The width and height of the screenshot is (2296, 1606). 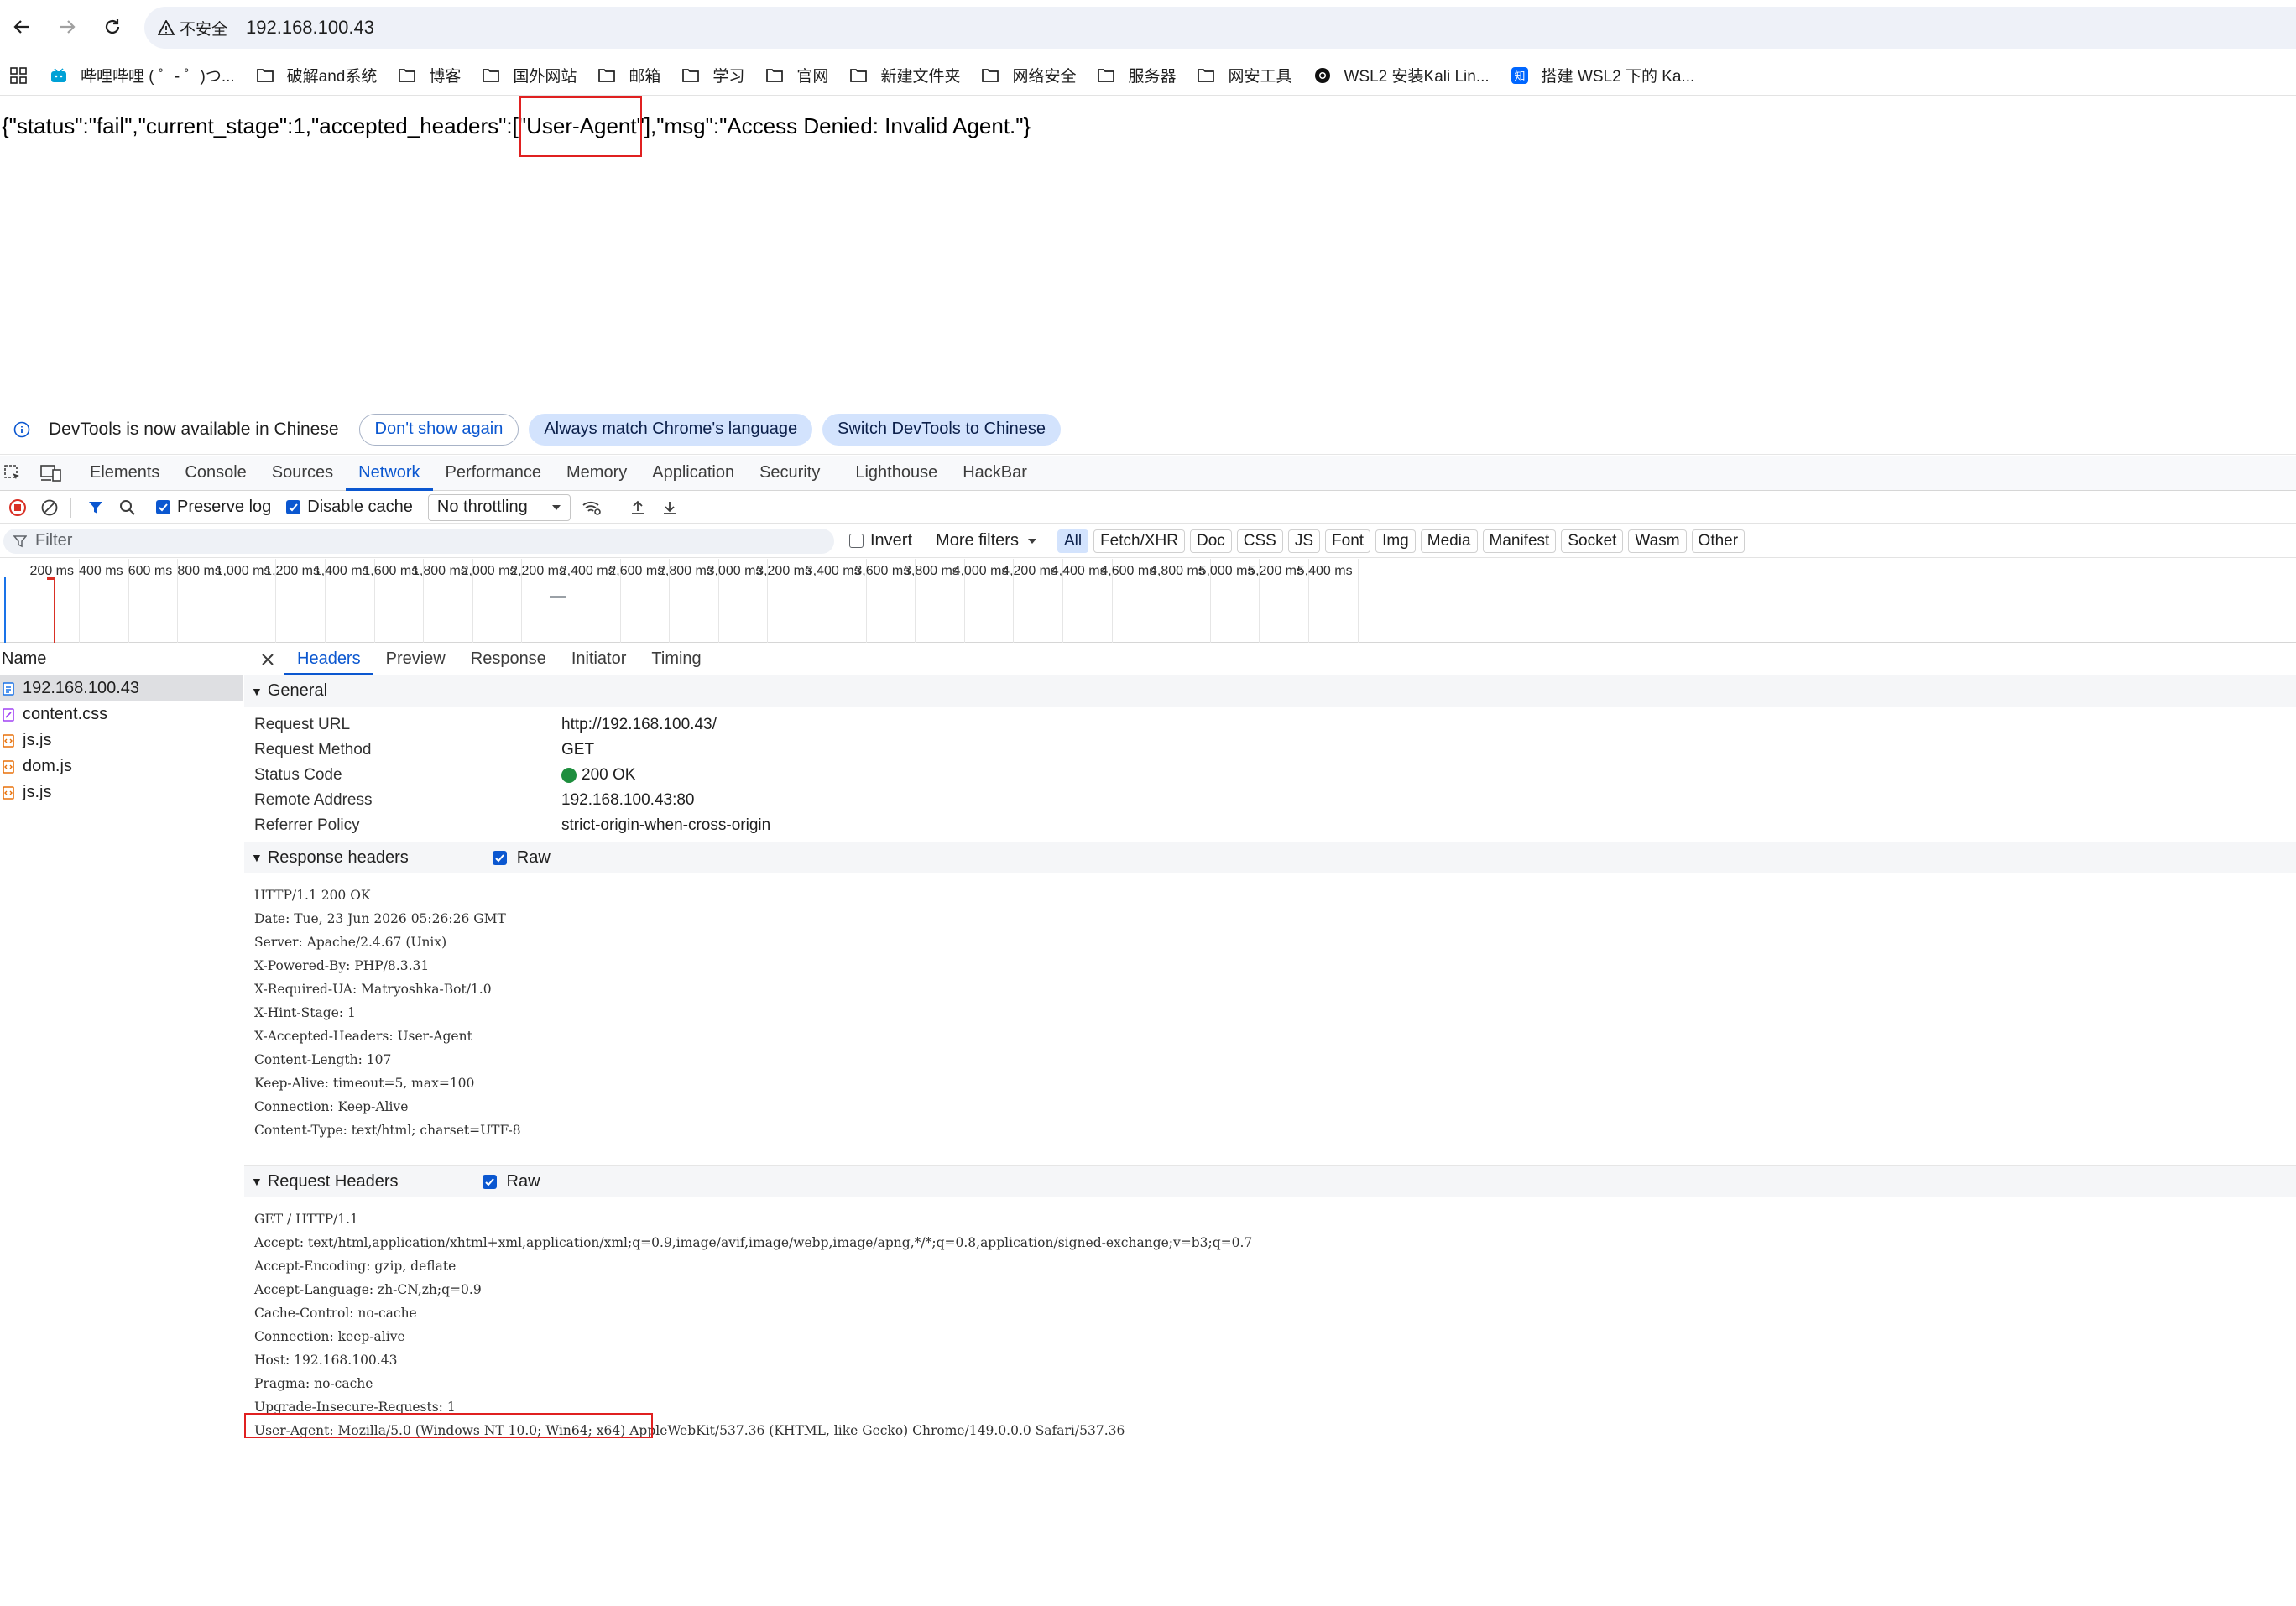 I want to click on timeline-tick-label: 3,200 ms, so click(x=783, y=571).